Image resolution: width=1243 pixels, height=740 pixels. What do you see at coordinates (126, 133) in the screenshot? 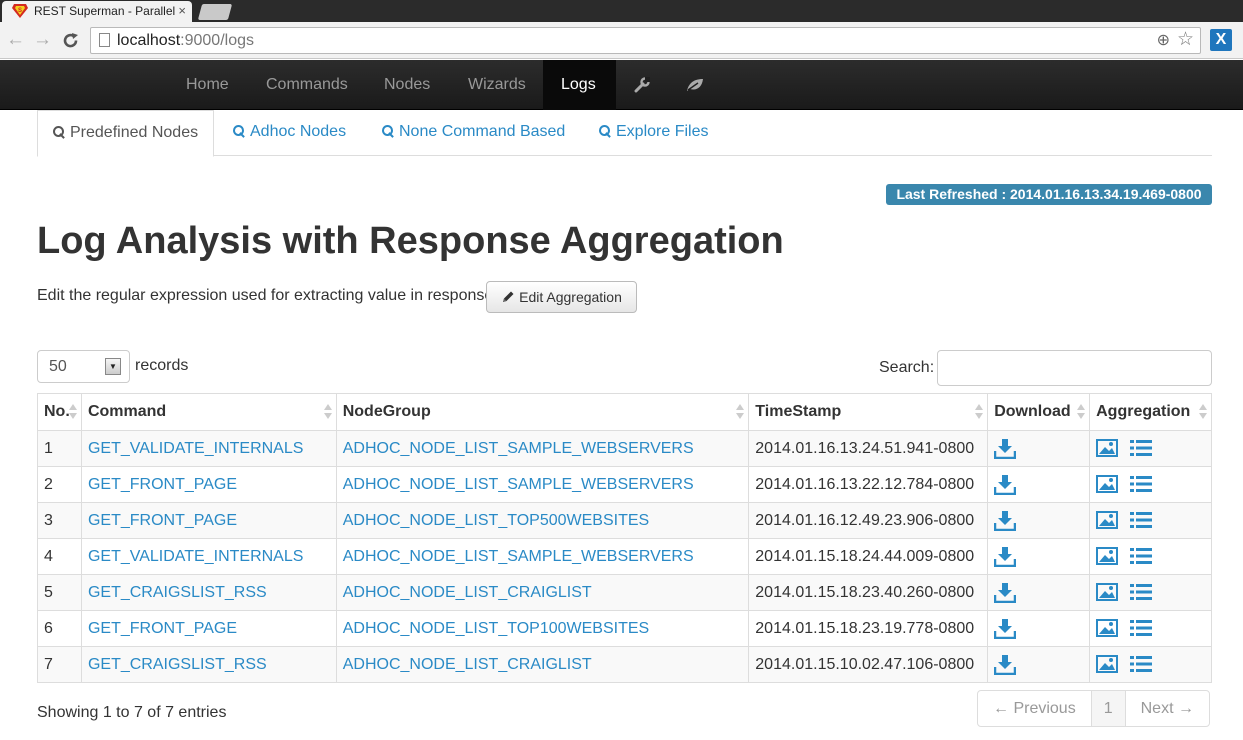
I see `tab-predefined-nodes: Predefined Nodes` at bounding box center [126, 133].